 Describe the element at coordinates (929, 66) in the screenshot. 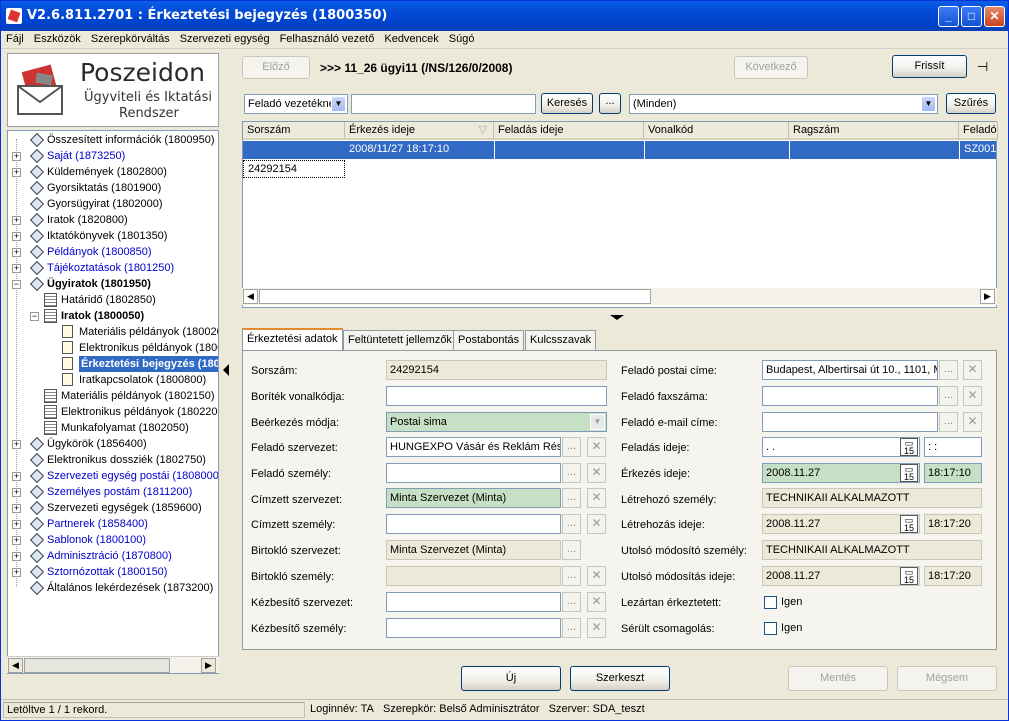

I see `refresh-button: Frissít` at that location.